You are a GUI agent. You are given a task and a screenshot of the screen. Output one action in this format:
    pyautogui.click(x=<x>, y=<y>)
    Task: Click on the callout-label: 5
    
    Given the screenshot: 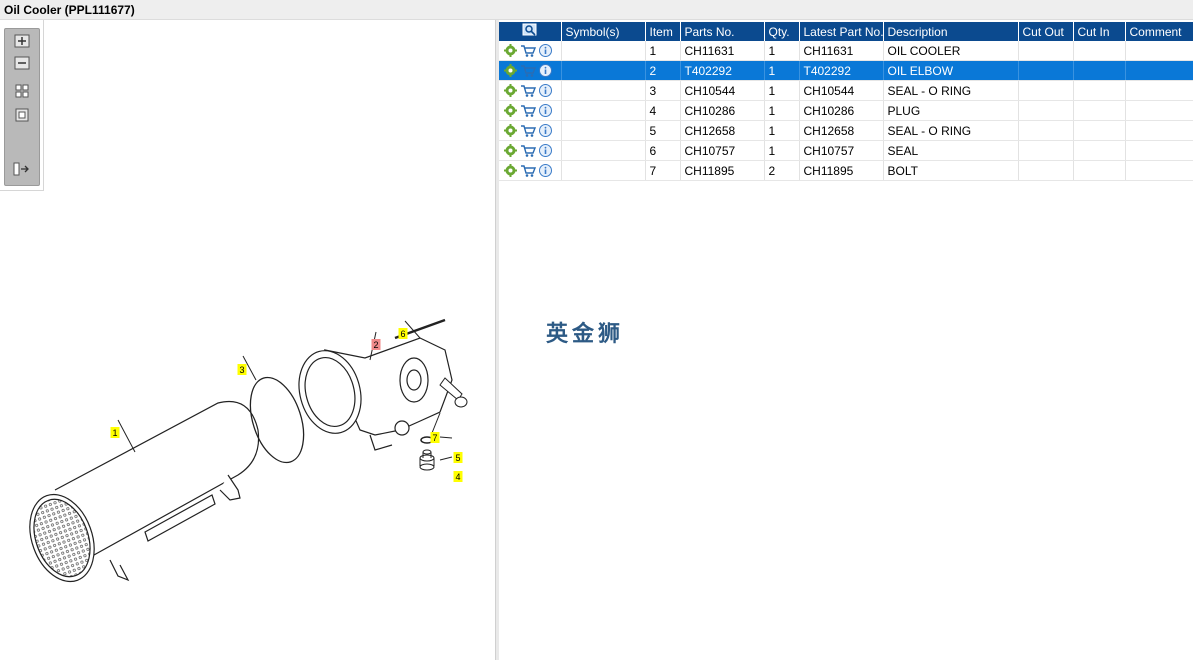 What is the action you would take?
    pyautogui.click(x=457, y=458)
    